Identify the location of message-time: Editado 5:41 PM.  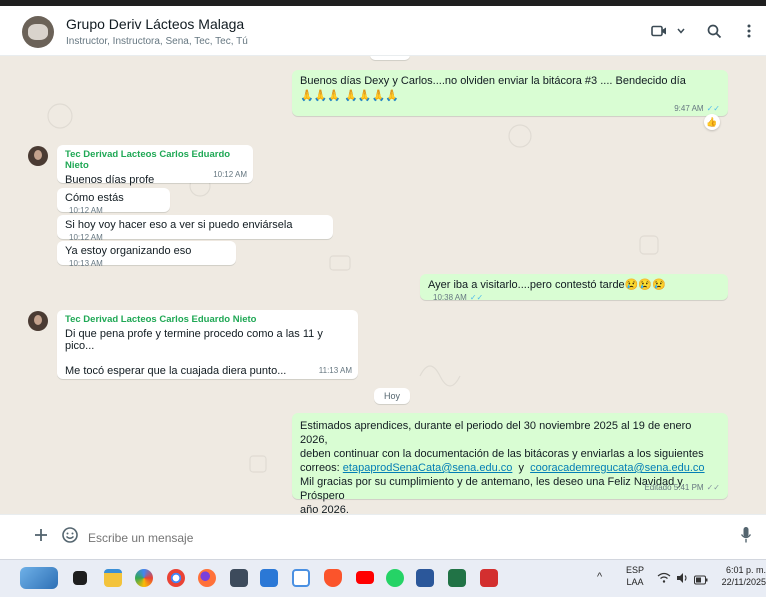
(674, 487).